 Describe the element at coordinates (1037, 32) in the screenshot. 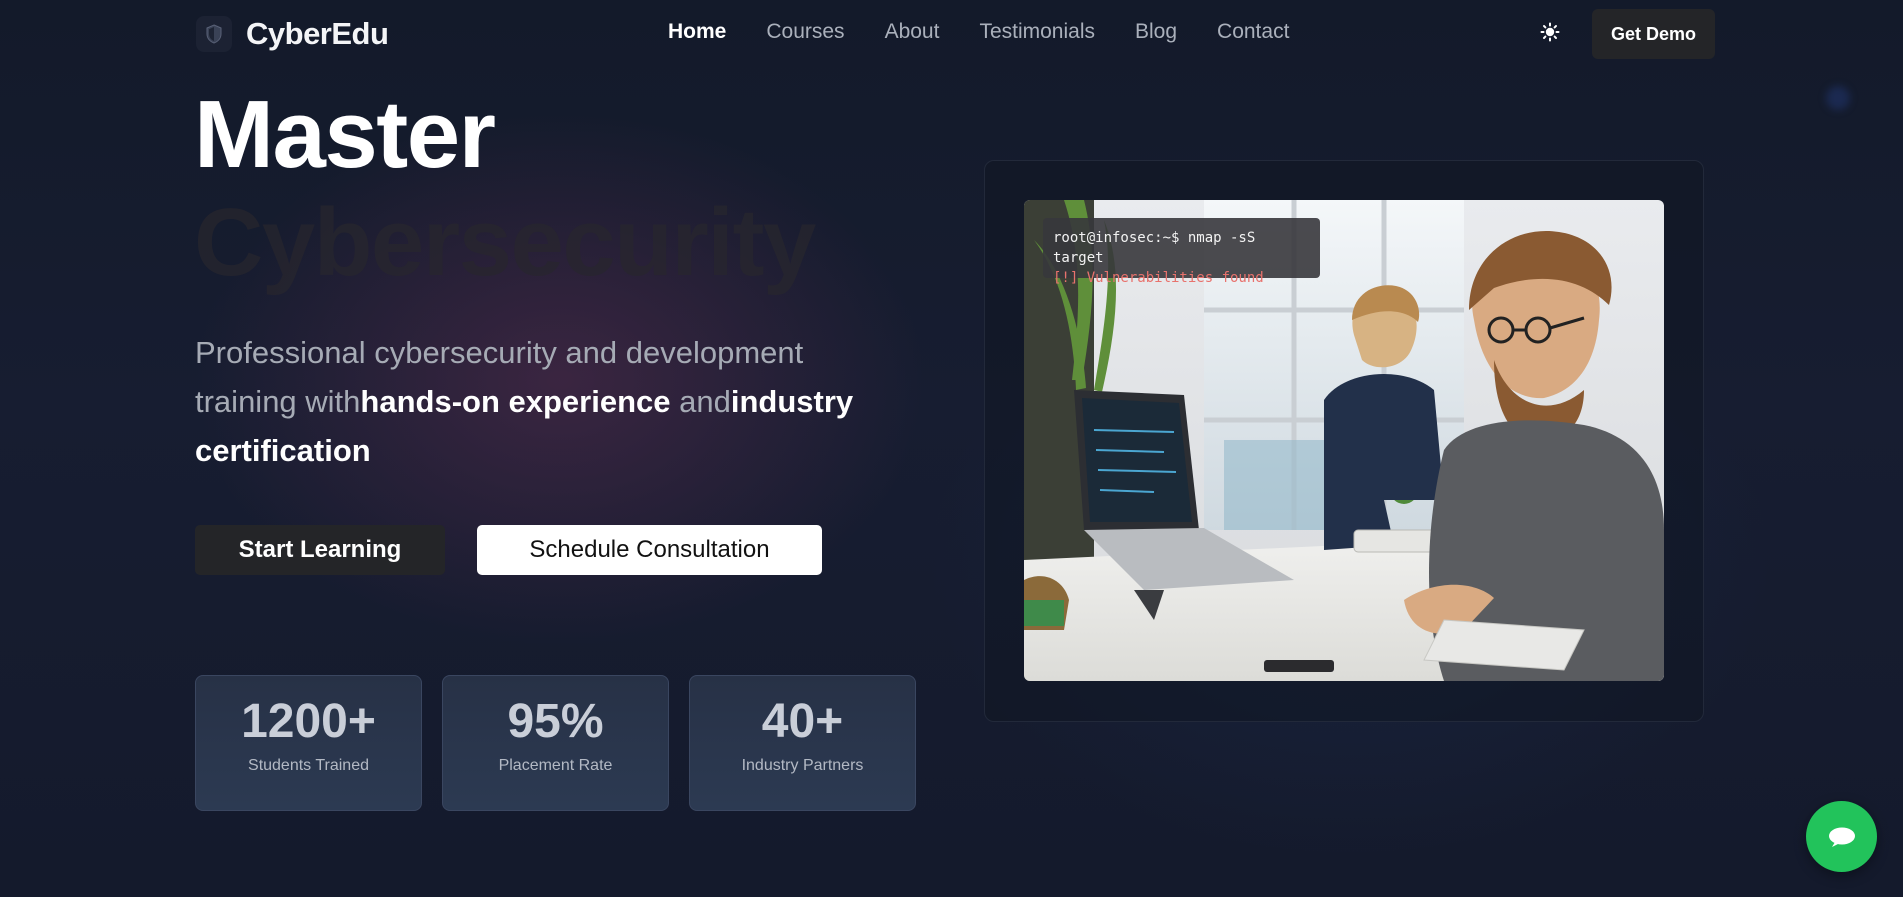

I see `nav-item-testimonials: Testimonials` at that location.